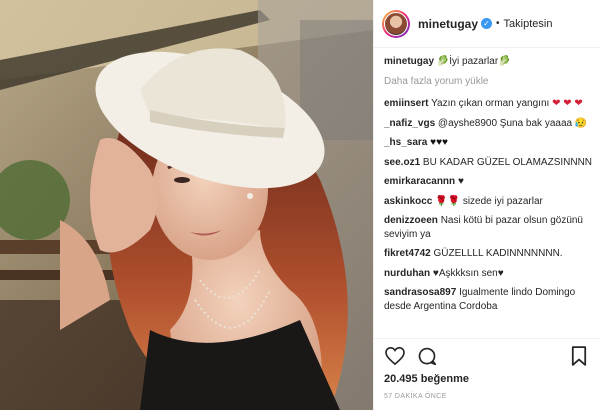 This screenshot has height=410, width=600. Describe the element at coordinates (505, 123) in the screenshot. I see `comment-text: @ayshe8900 Şuna bak yaaaa` at that location.